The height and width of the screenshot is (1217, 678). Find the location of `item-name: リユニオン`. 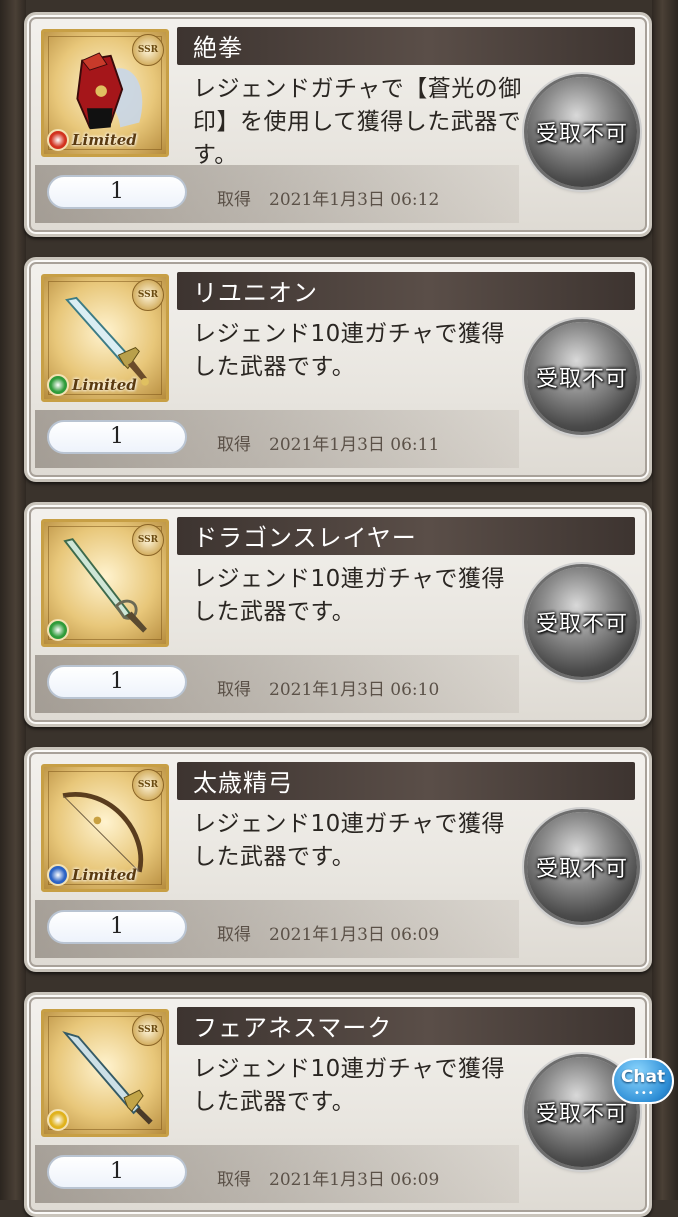

item-name: リユニオン is located at coordinates (255, 293).